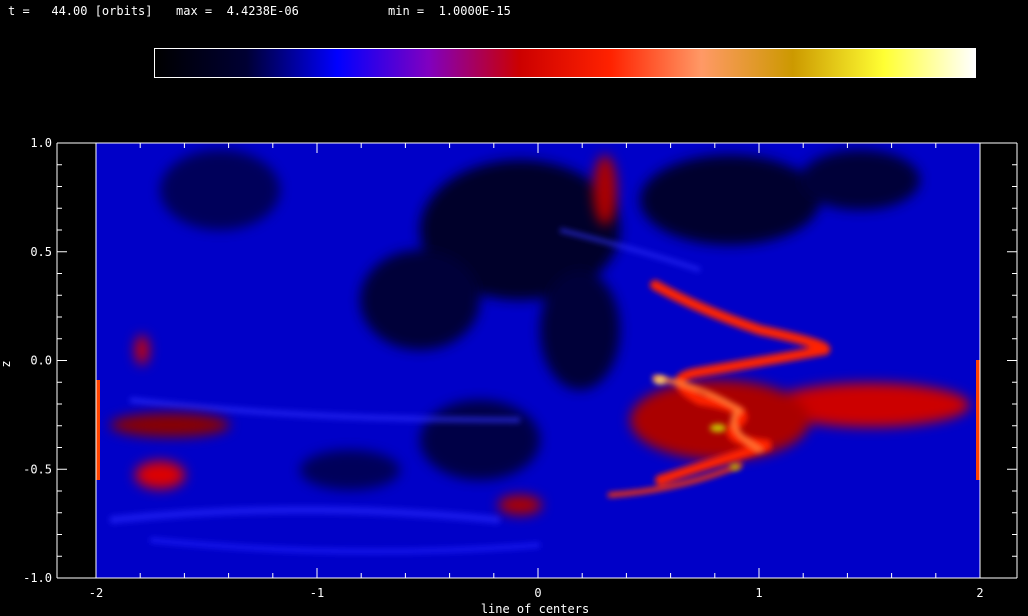  I want to click on x-tick-label: 2, so click(979, 593).